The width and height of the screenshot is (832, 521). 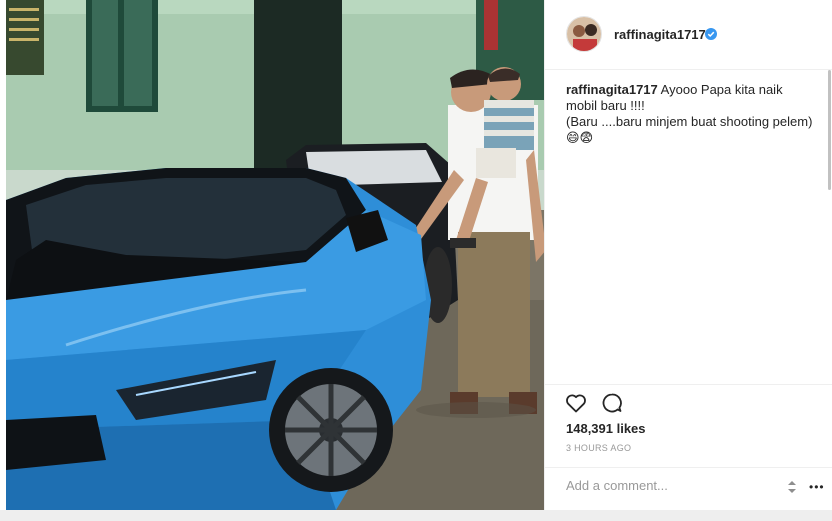 I want to click on post-timestamp: 3 HOURS AGO, so click(x=598, y=448).